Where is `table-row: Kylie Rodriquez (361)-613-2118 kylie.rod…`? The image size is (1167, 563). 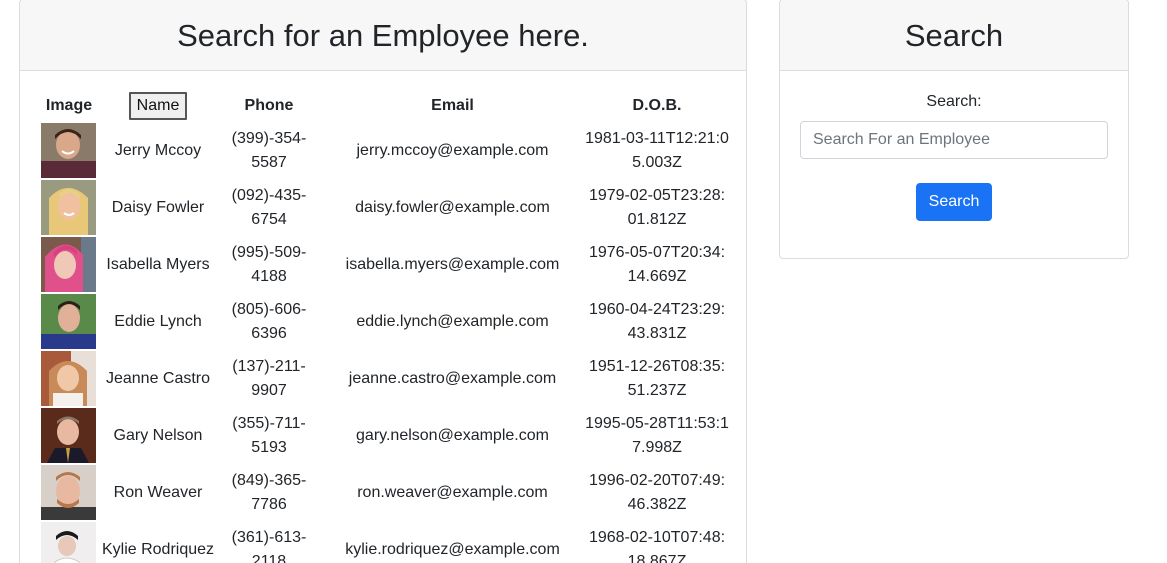
table-row: Kylie Rodriquez (361)-613-2118 kylie.rod… is located at coordinates (384, 542).